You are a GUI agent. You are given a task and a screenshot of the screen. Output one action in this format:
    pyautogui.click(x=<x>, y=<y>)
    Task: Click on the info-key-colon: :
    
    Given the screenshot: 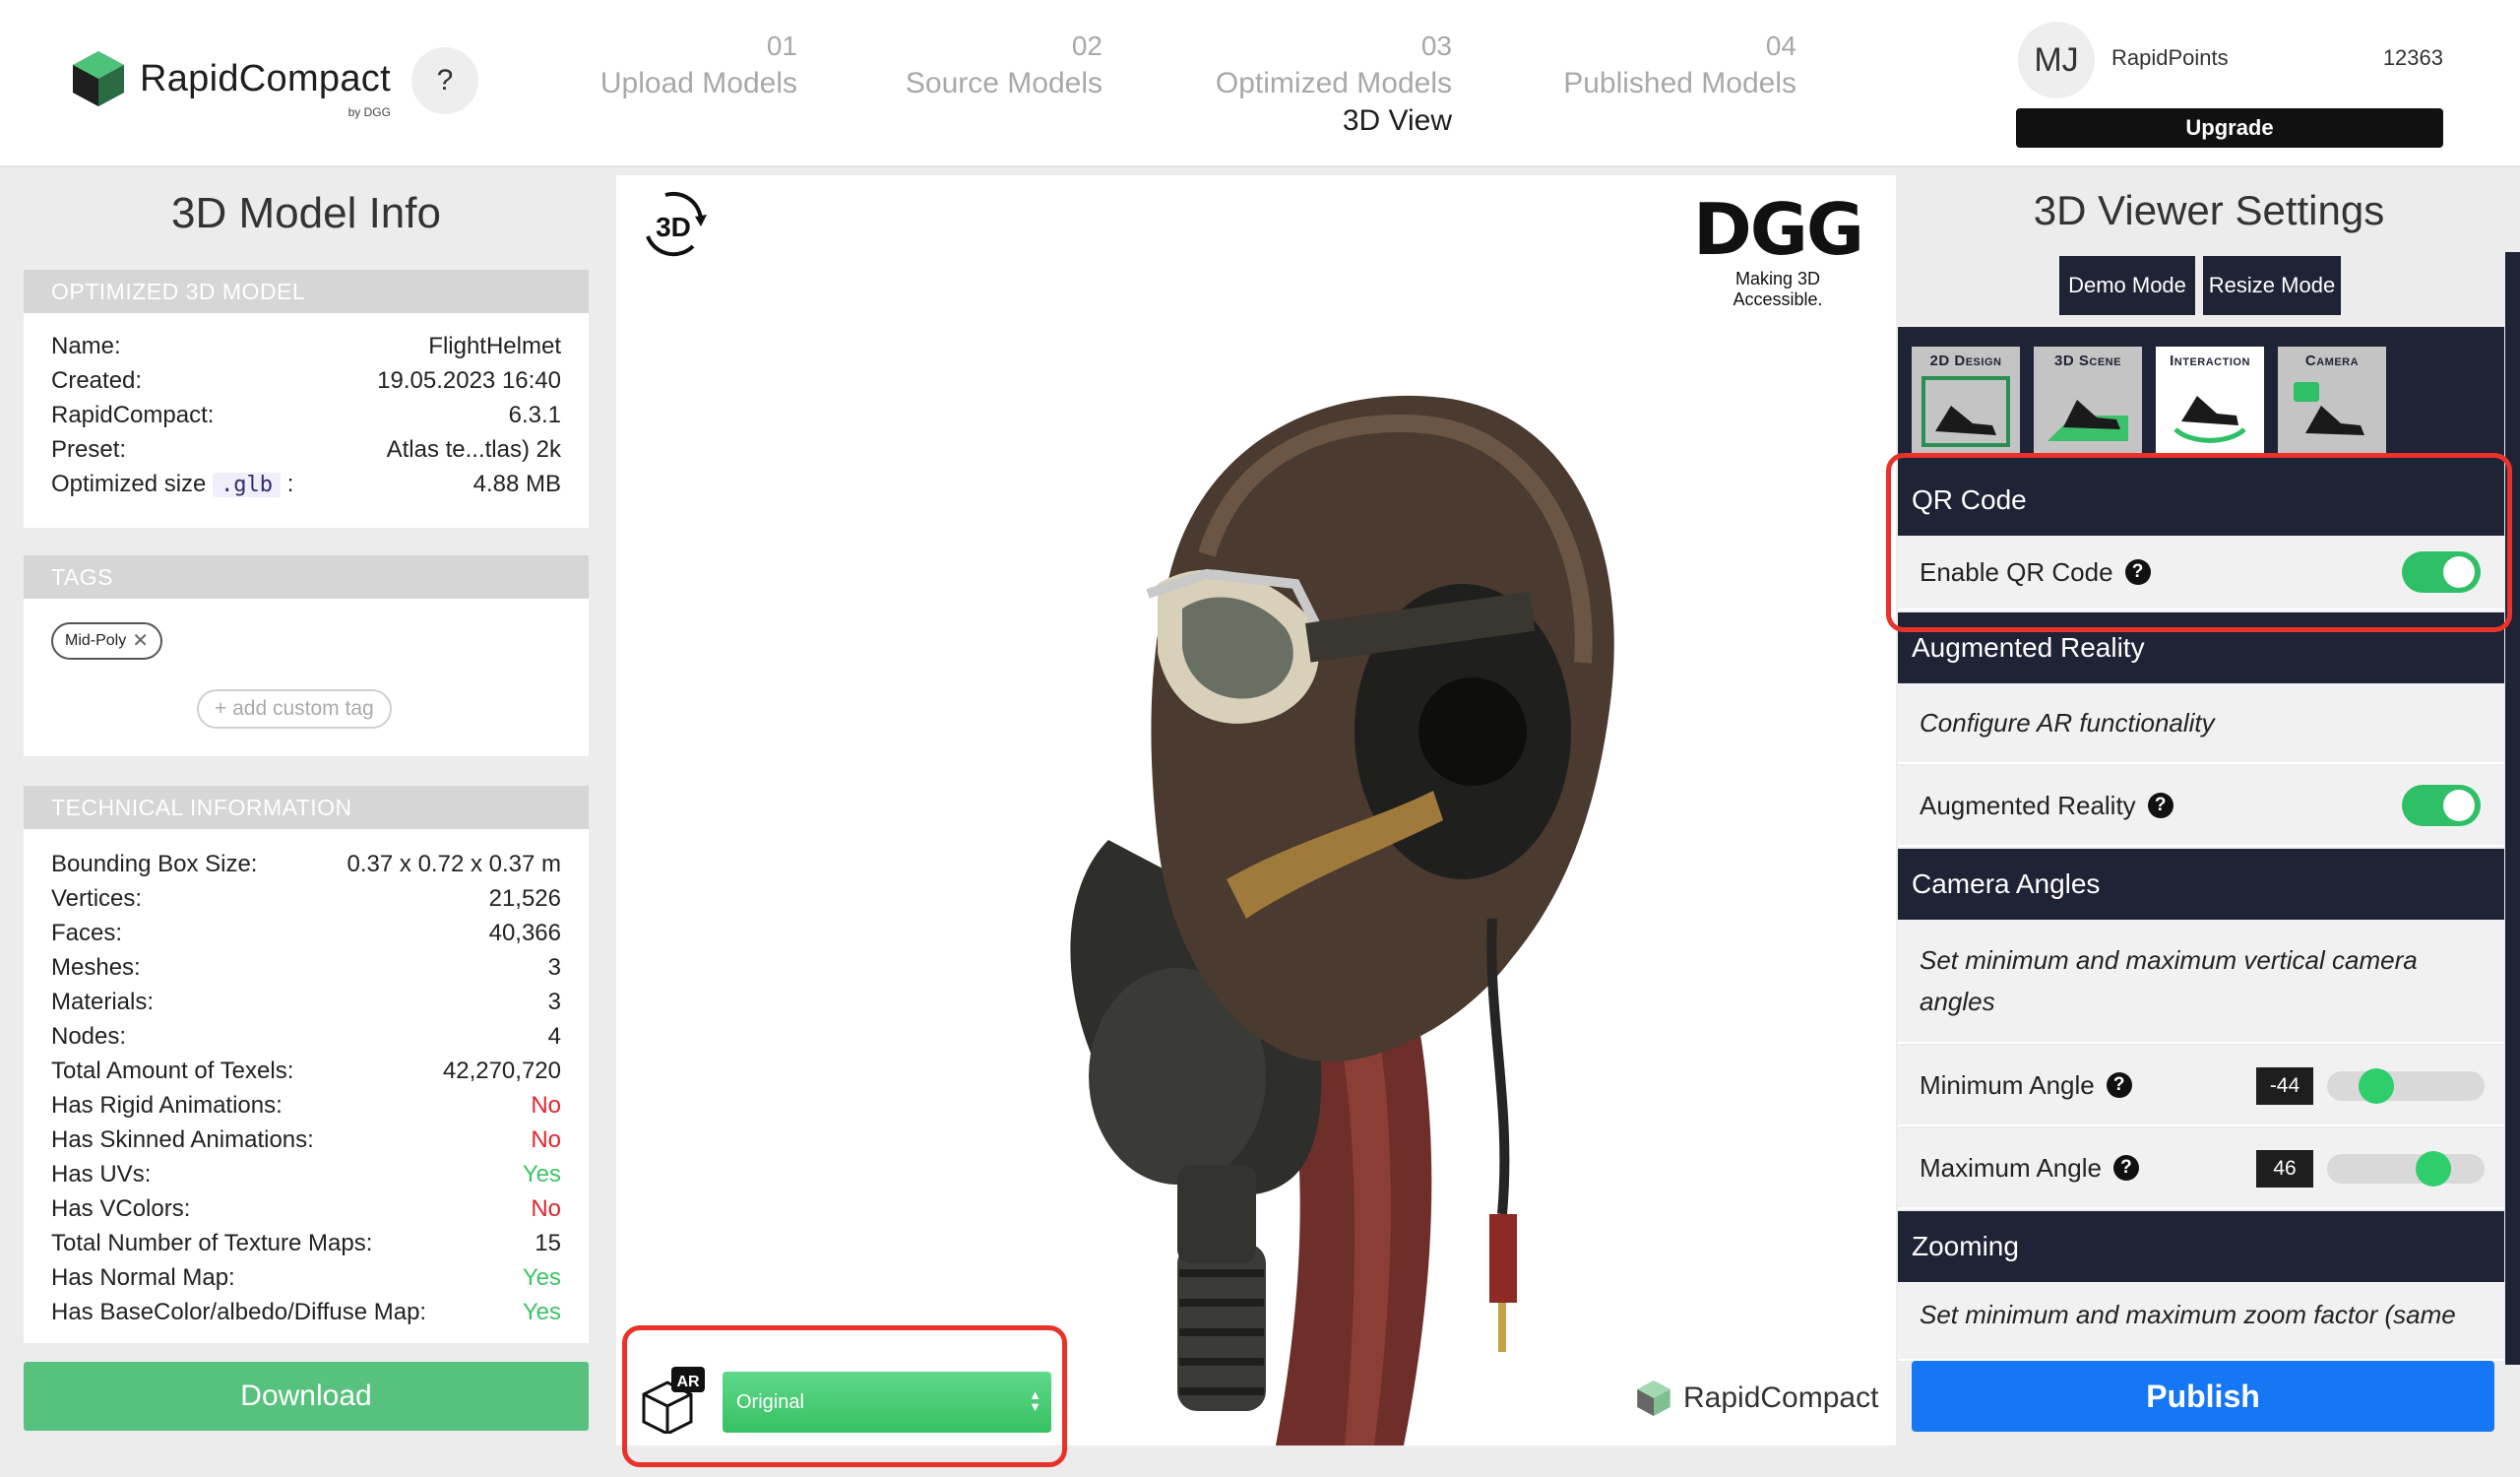 What is the action you would take?
    pyautogui.click(x=290, y=484)
    